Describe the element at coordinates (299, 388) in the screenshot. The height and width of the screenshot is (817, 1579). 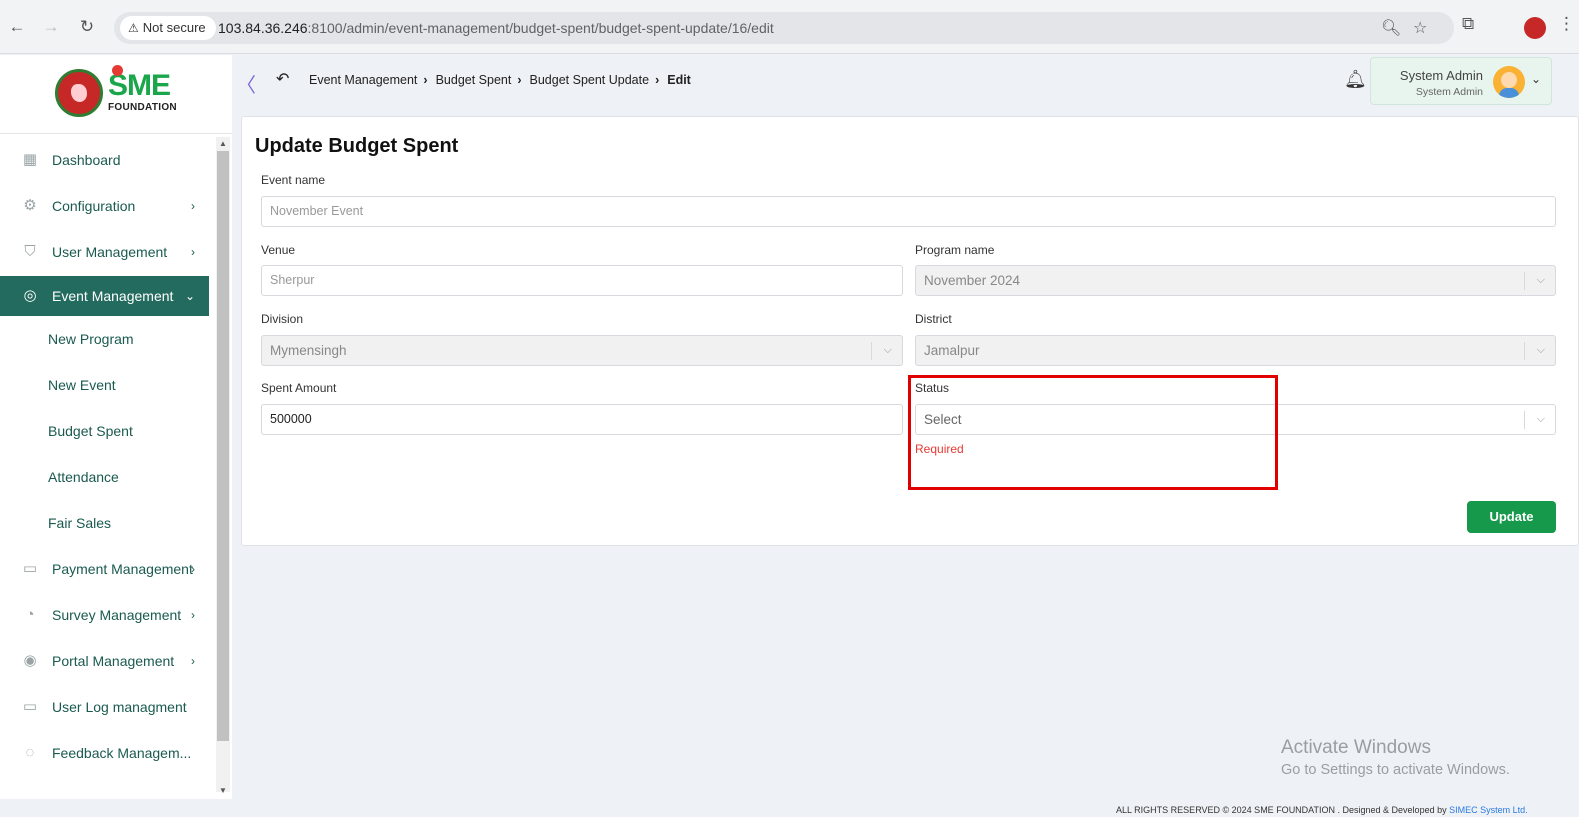
I see `spent-amount-label: Spent Amount` at that location.